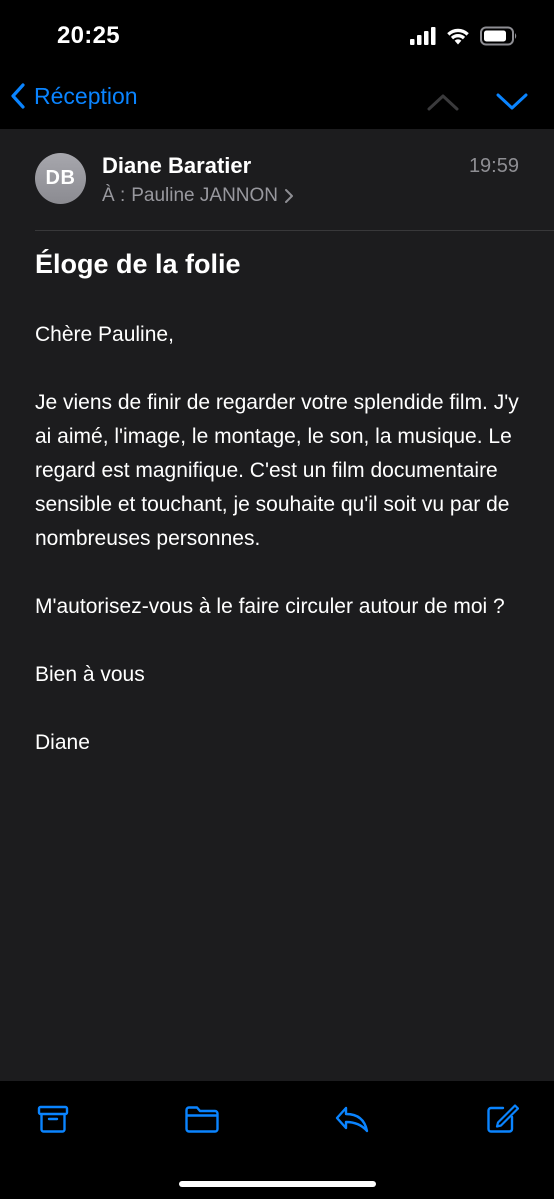 The width and height of the screenshot is (554, 1199). What do you see at coordinates (493, 166) in the screenshot?
I see `mail-time: 19:59` at bounding box center [493, 166].